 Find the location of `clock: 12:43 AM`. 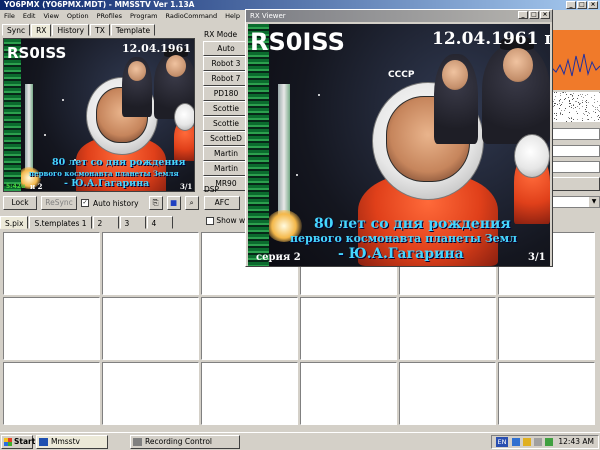

clock: 12:43 AM is located at coordinates (576, 442).